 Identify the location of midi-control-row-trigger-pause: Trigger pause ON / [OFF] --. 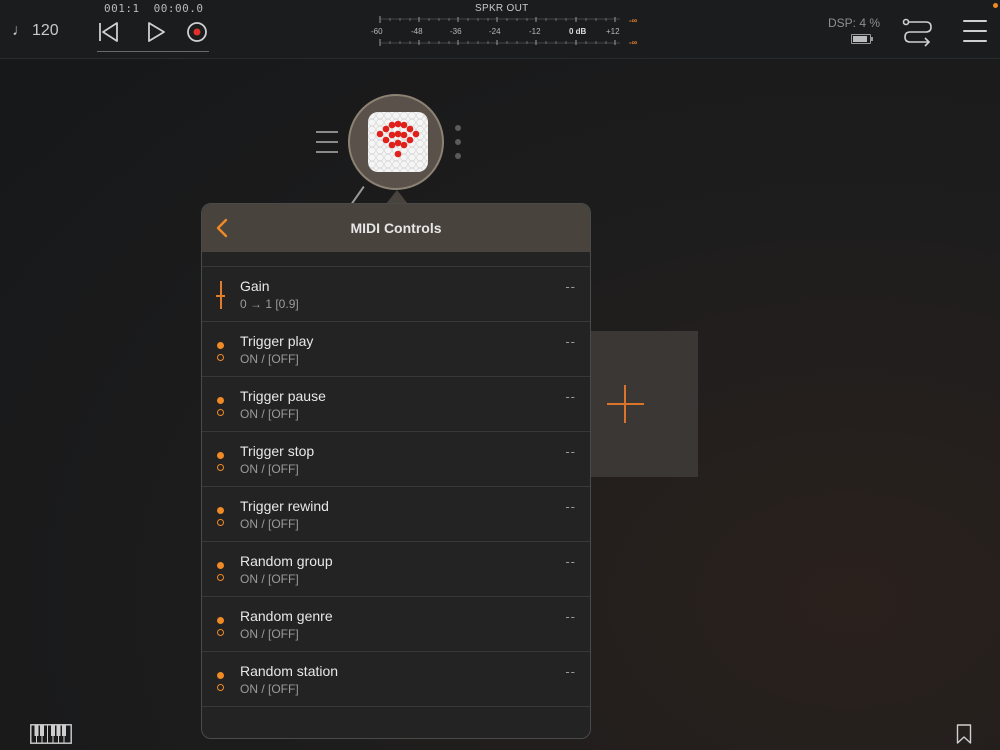
(396, 403).